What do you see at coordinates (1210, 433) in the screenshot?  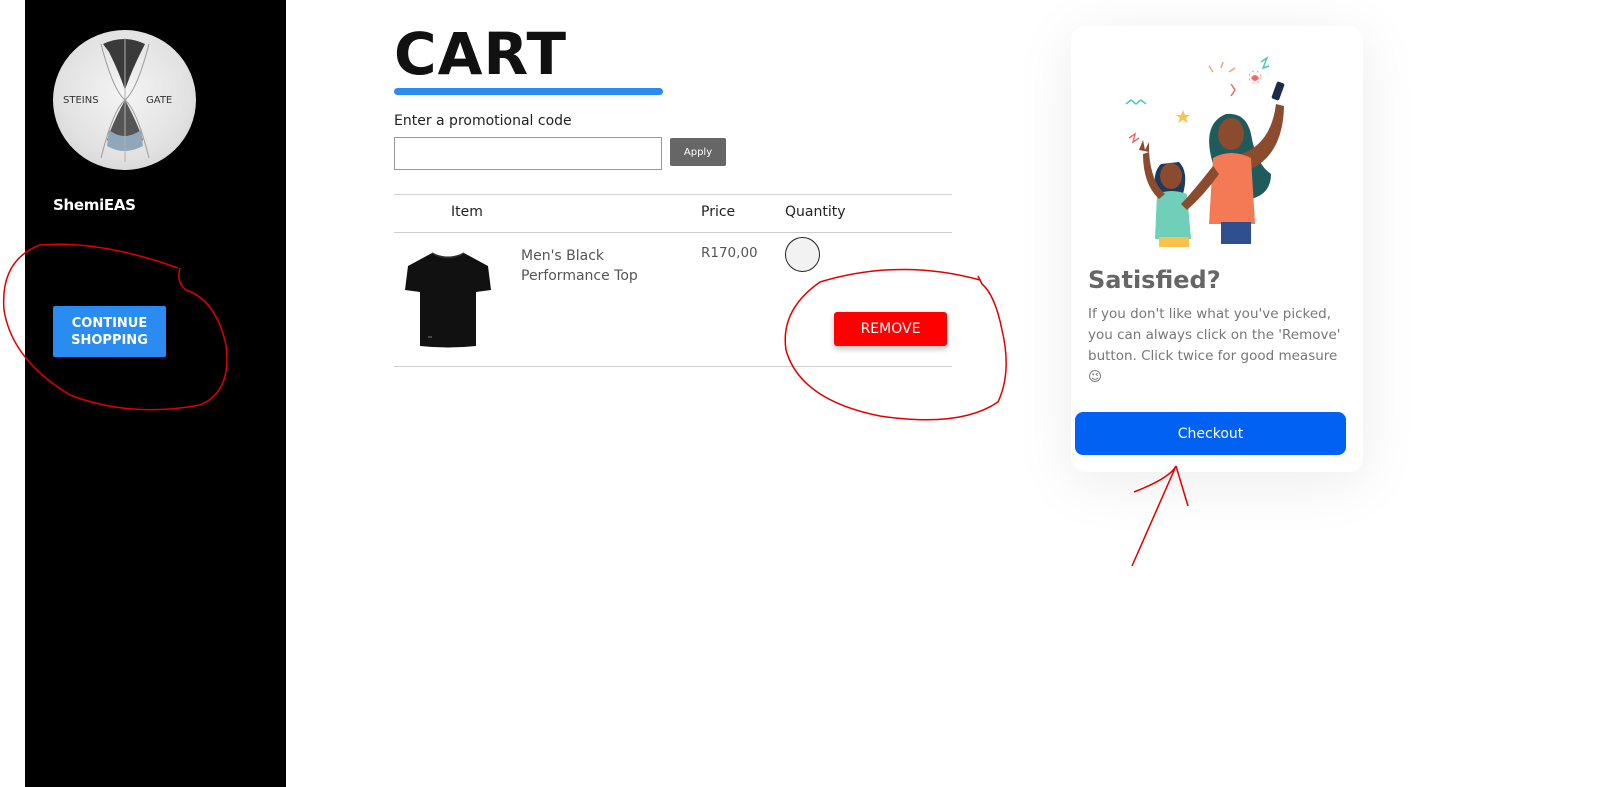 I see `checkout-button: Checkout` at bounding box center [1210, 433].